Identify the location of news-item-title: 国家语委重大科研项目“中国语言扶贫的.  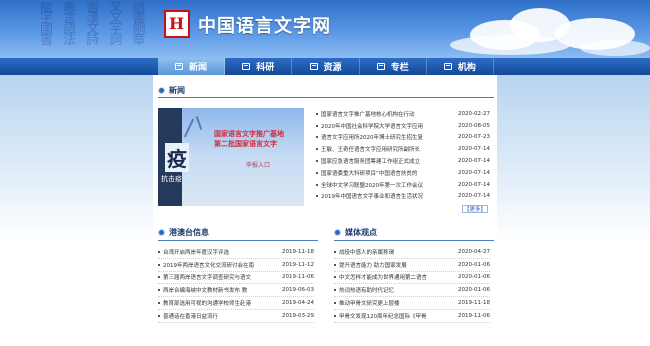
(389, 173).